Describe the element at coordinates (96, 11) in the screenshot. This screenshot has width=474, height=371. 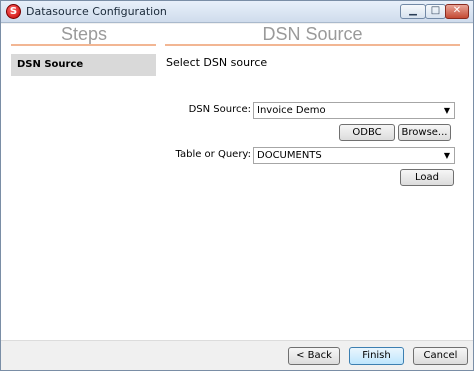
I see `window-title: Datasource Configuration` at that location.